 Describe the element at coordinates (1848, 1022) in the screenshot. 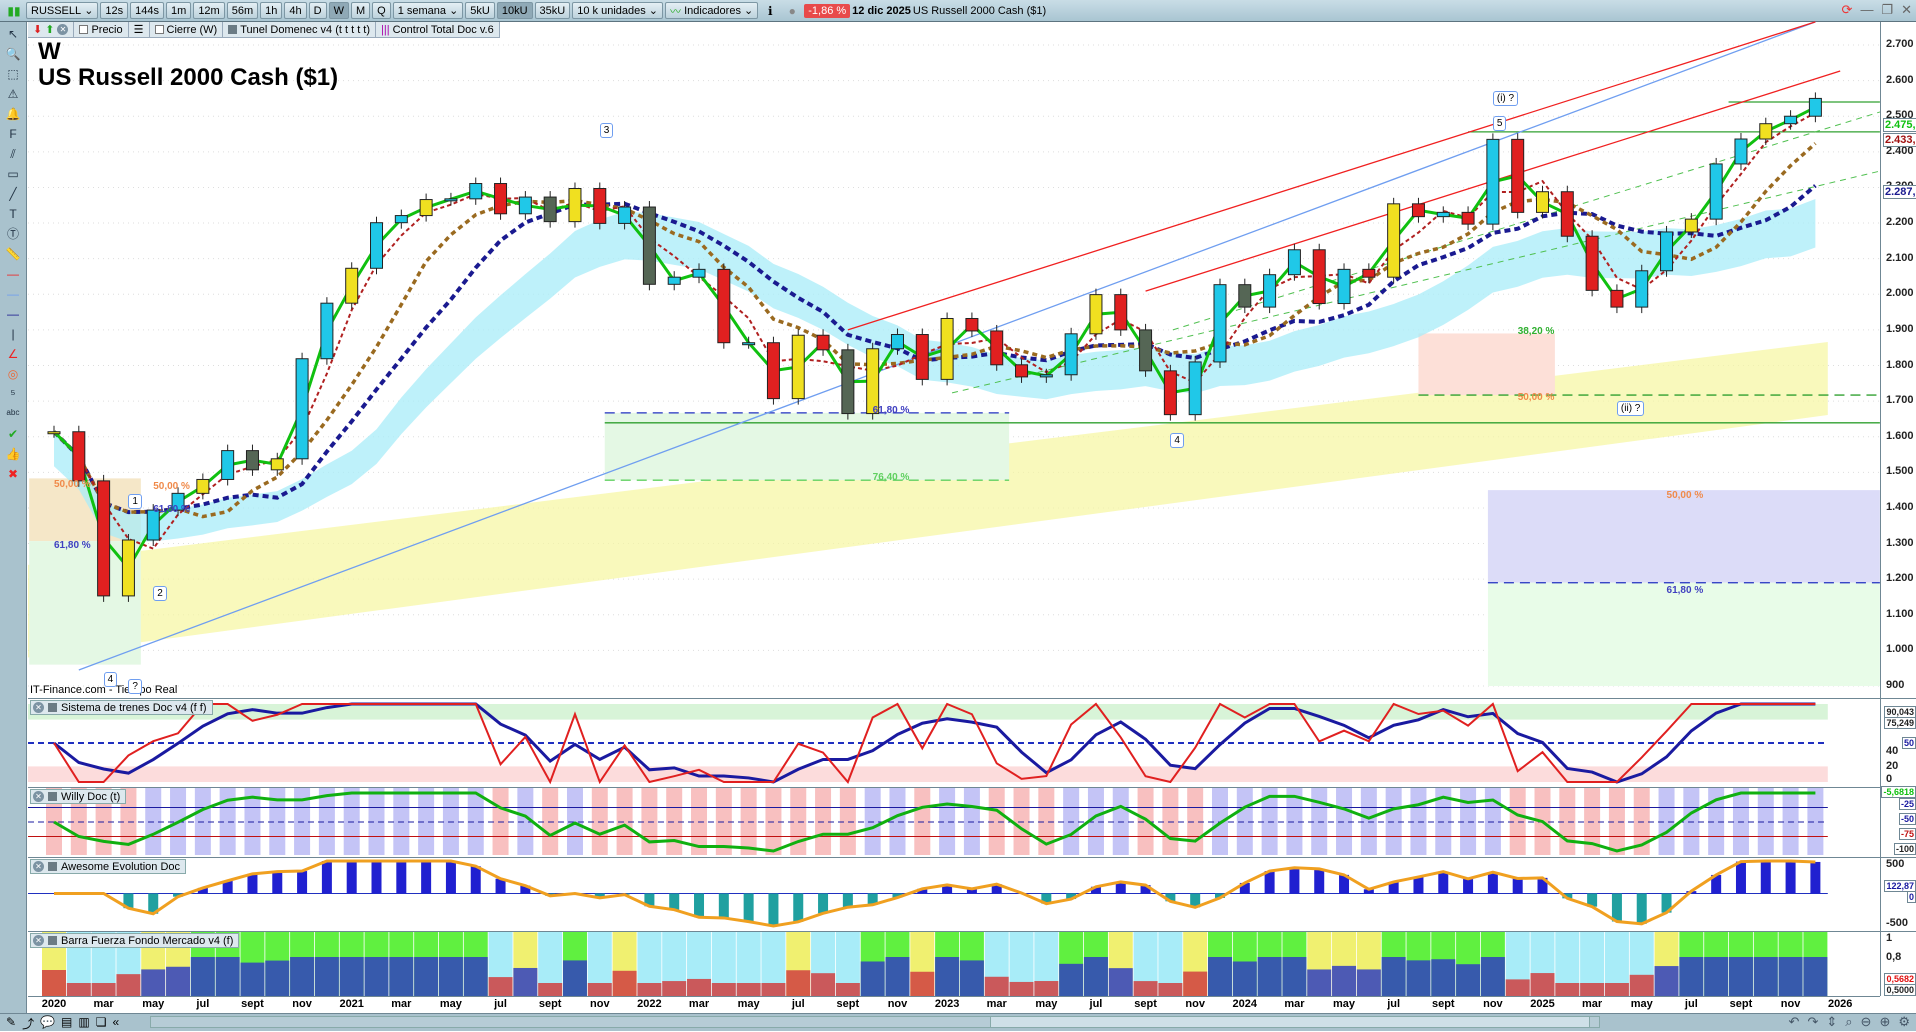

I see `zoom-fit-icon: ⌕` at that location.